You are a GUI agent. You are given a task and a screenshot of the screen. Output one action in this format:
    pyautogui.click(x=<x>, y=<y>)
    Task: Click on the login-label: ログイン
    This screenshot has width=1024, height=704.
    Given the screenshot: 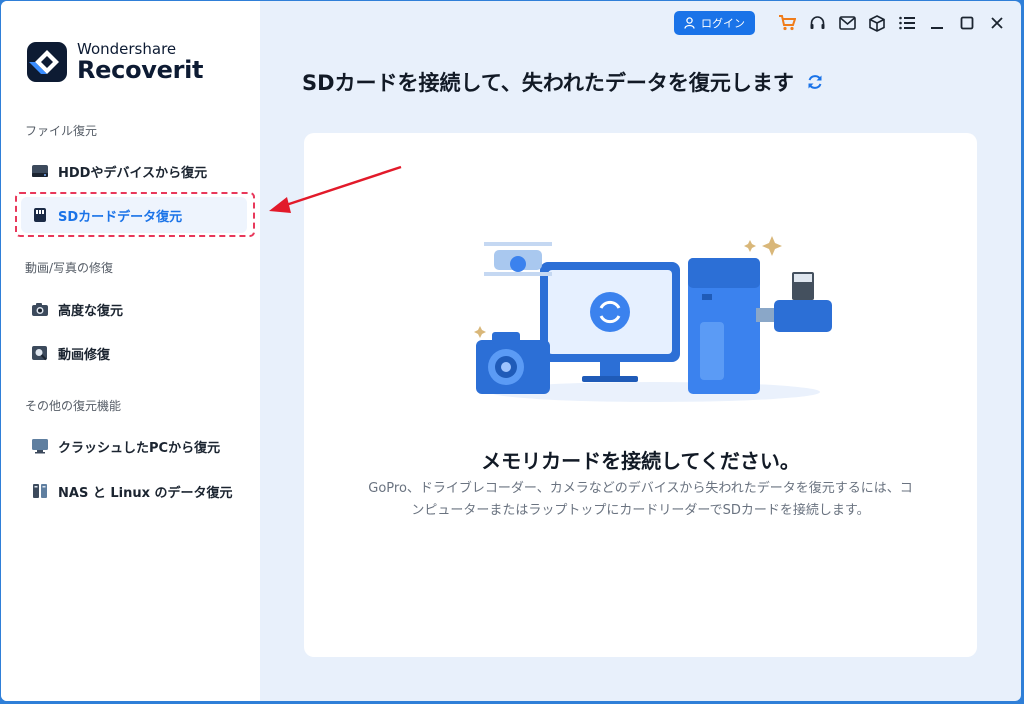 What is the action you would take?
    pyautogui.click(x=723, y=23)
    